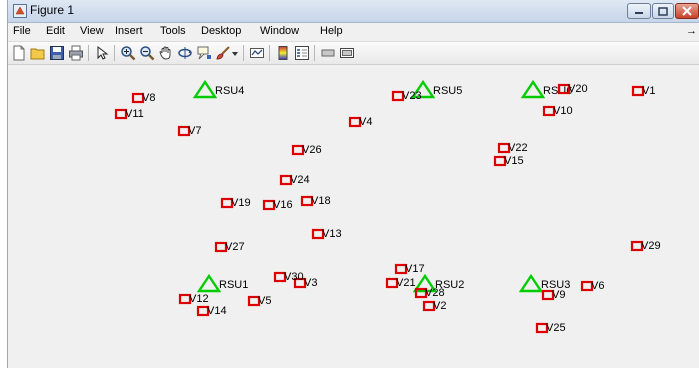 The image size is (699, 368). What do you see at coordinates (147, 53) in the screenshot?
I see `zoom-out-icon` at bounding box center [147, 53].